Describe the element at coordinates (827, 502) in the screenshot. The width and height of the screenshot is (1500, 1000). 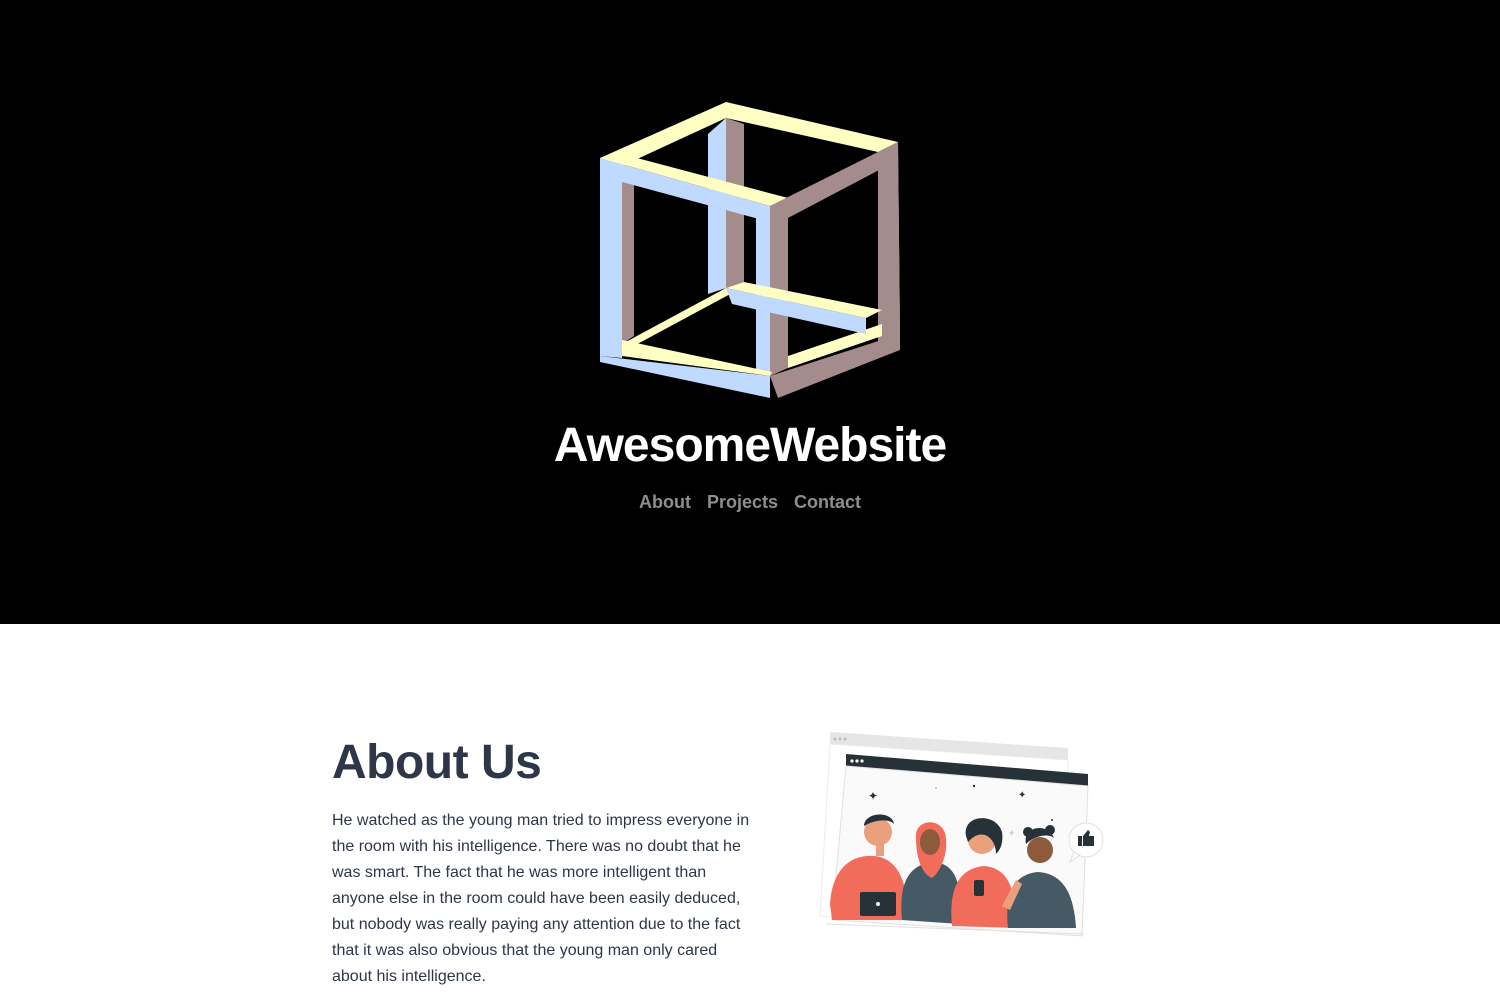
I see `nav-link-contact: Contact` at that location.